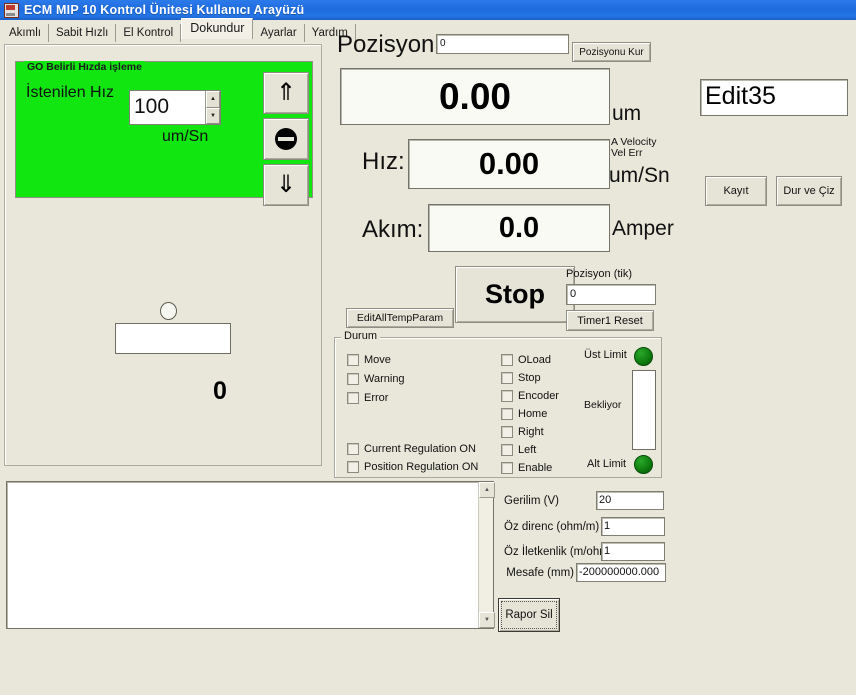  What do you see at coordinates (361, 336) in the screenshot?
I see `status-group-legend: Durum` at bounding box center [361, 336].